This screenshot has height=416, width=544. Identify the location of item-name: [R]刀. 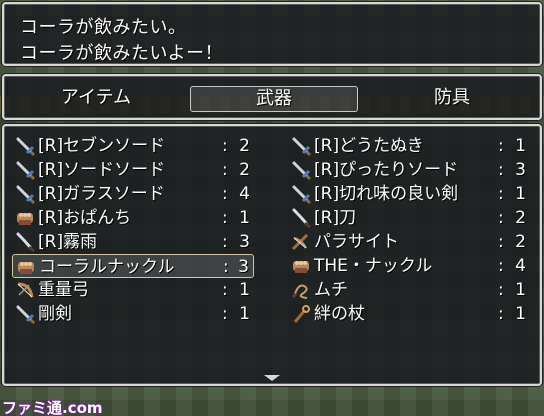
(335, 218).